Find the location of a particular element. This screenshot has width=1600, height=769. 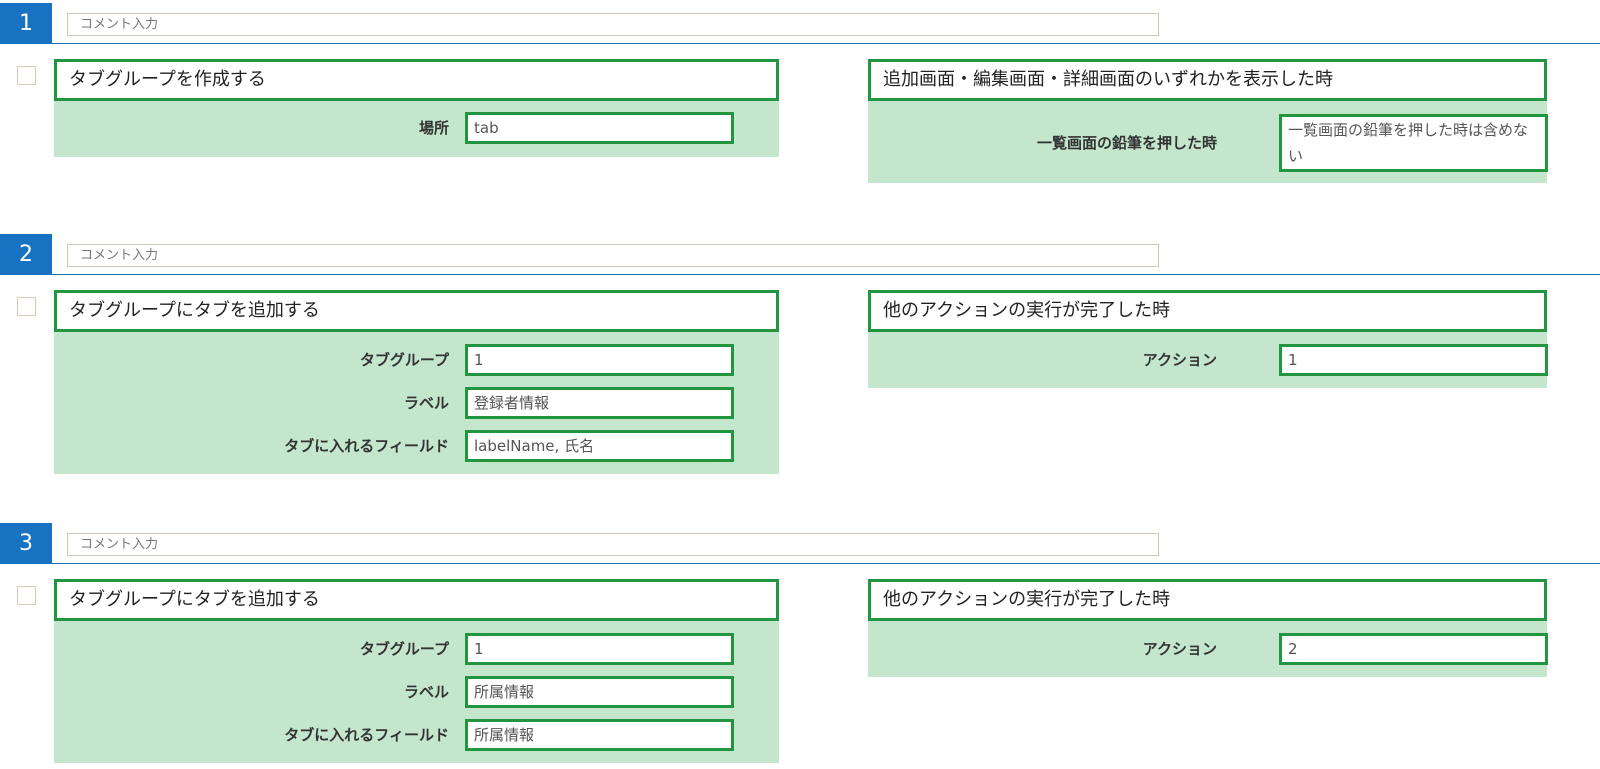

field-label-location: 場所 is located at coordinates (433, 128).